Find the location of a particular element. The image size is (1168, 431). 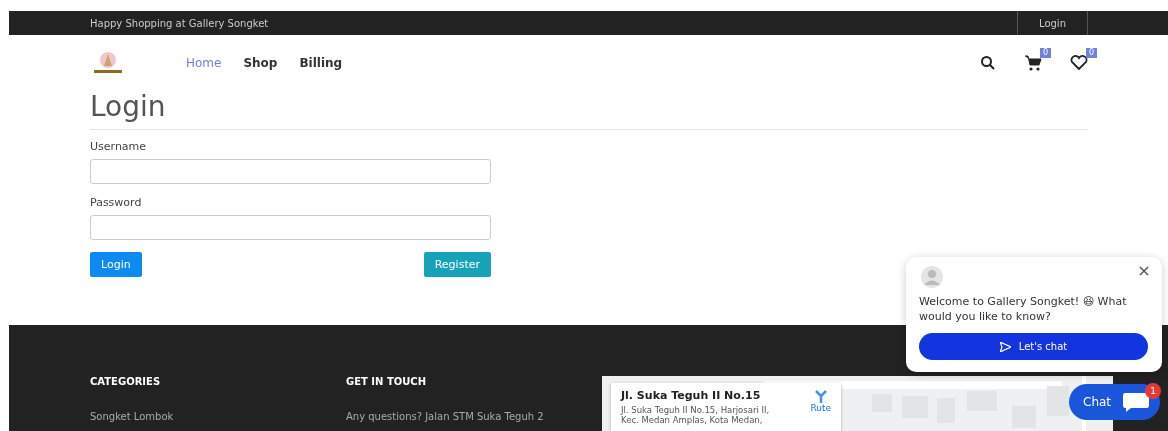

lets-chat-button: Let's chat is located at coordinates (1033, 346).